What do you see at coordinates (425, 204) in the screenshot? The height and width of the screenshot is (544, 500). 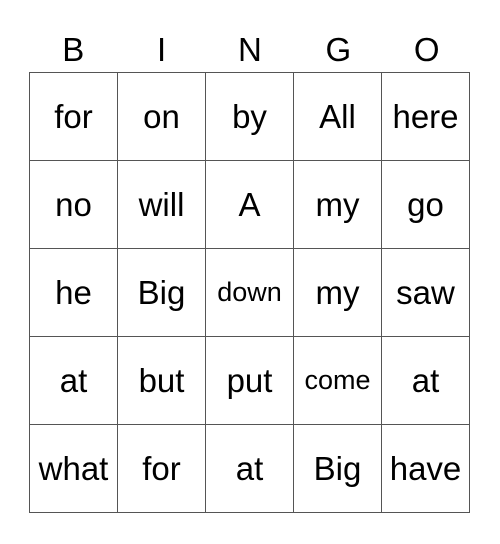 I see `bingo-cell: go` at bounding box center [425, 204].